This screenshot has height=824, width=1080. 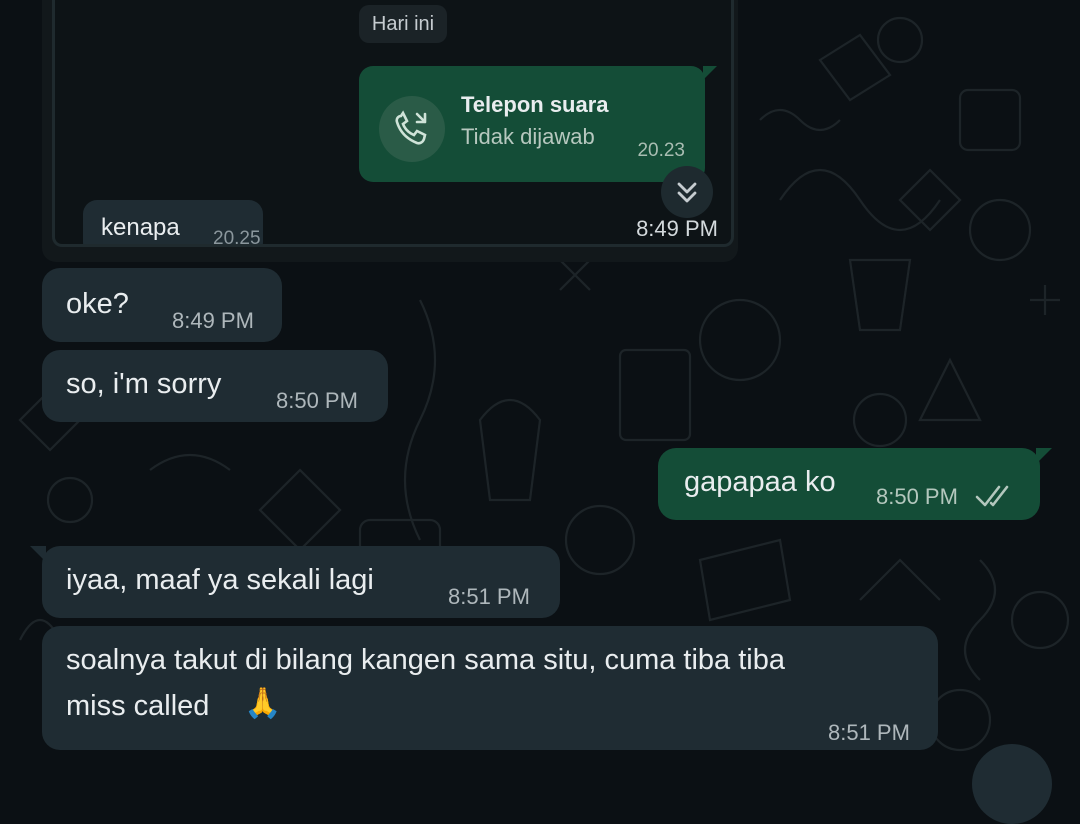 I want to click on incoming-message: iyaa, maaf ya sekali lagi 8:51 PM, so click(x=295, y=582).